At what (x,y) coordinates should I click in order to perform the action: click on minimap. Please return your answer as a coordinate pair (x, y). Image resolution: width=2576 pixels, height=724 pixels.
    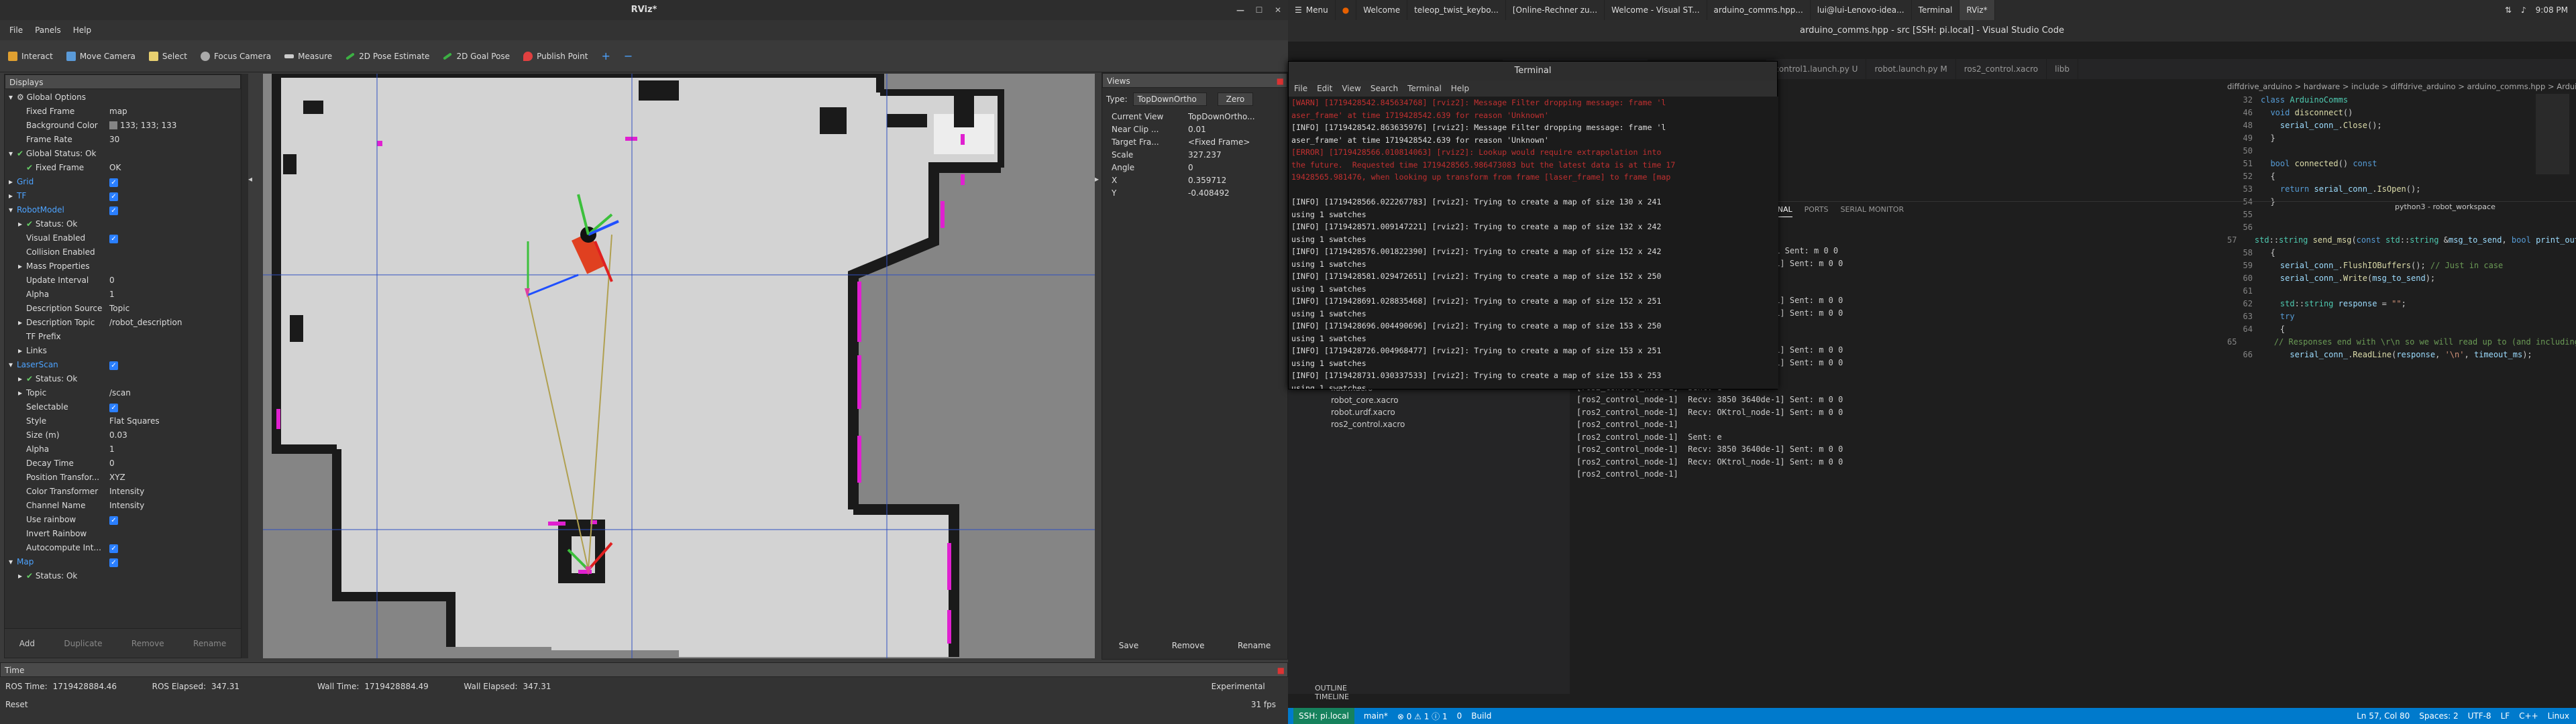
    Looking at the image, I should click on (2552, 134).